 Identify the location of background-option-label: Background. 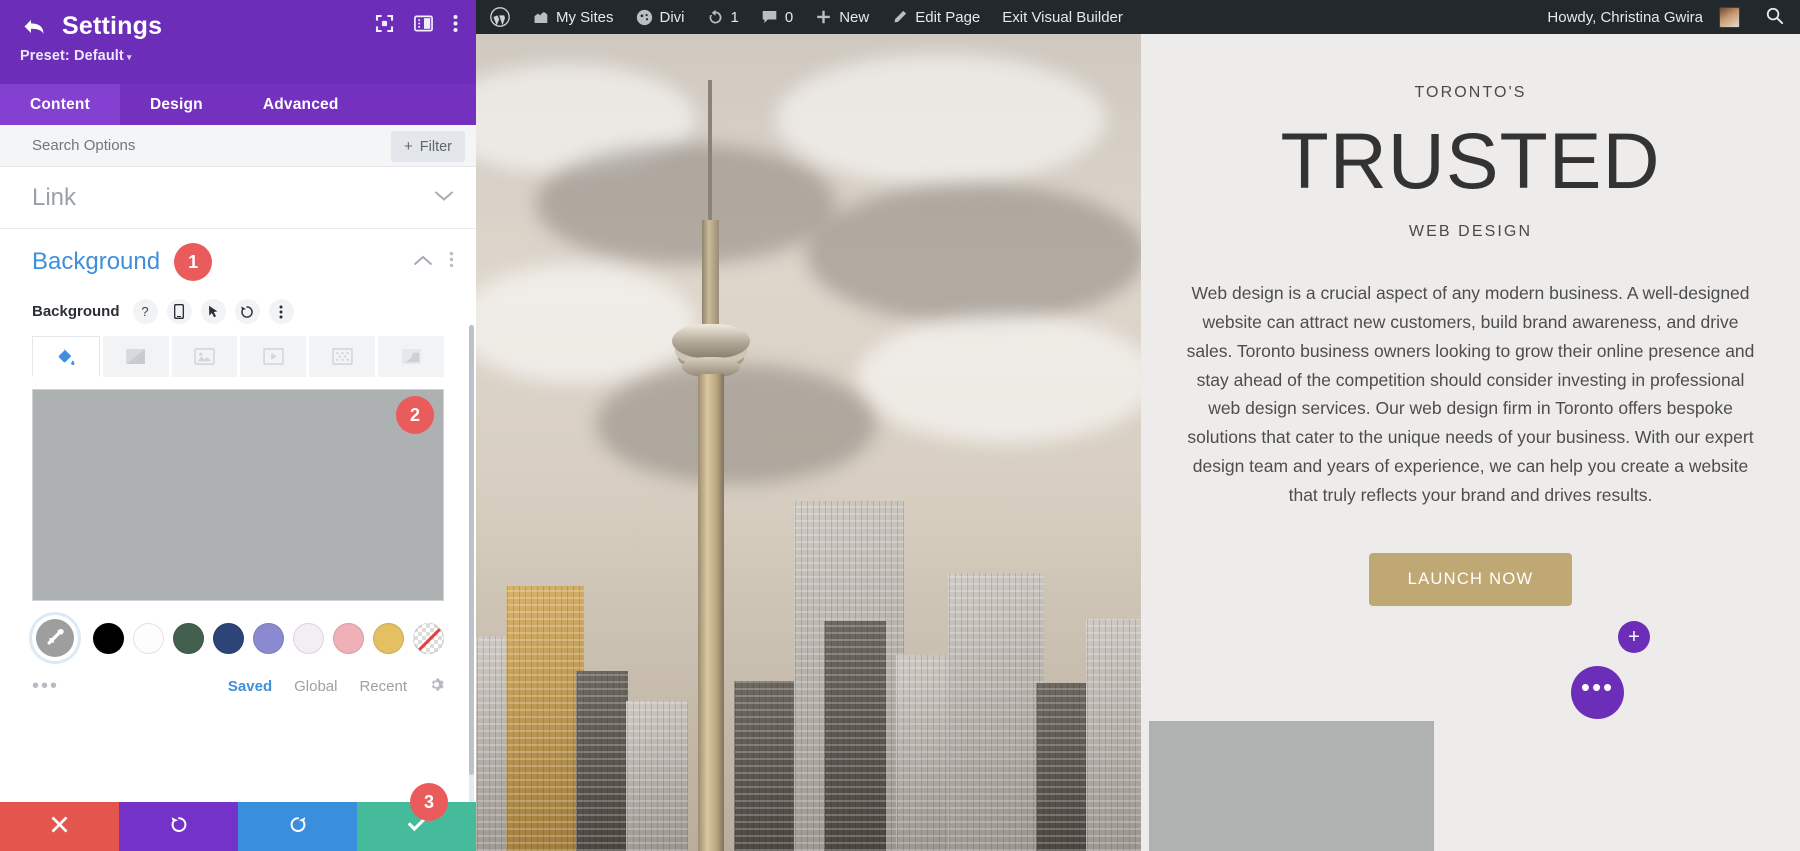
(76, 311).